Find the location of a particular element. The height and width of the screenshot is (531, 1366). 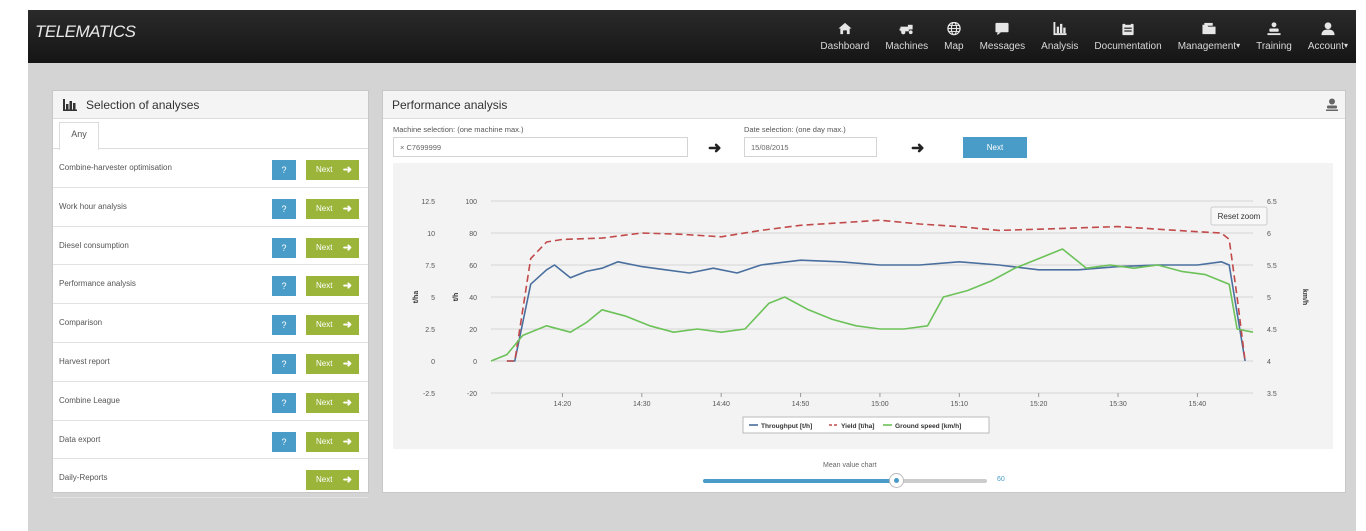

panel-title: Performance analysis is located at coordinates (450, 104).